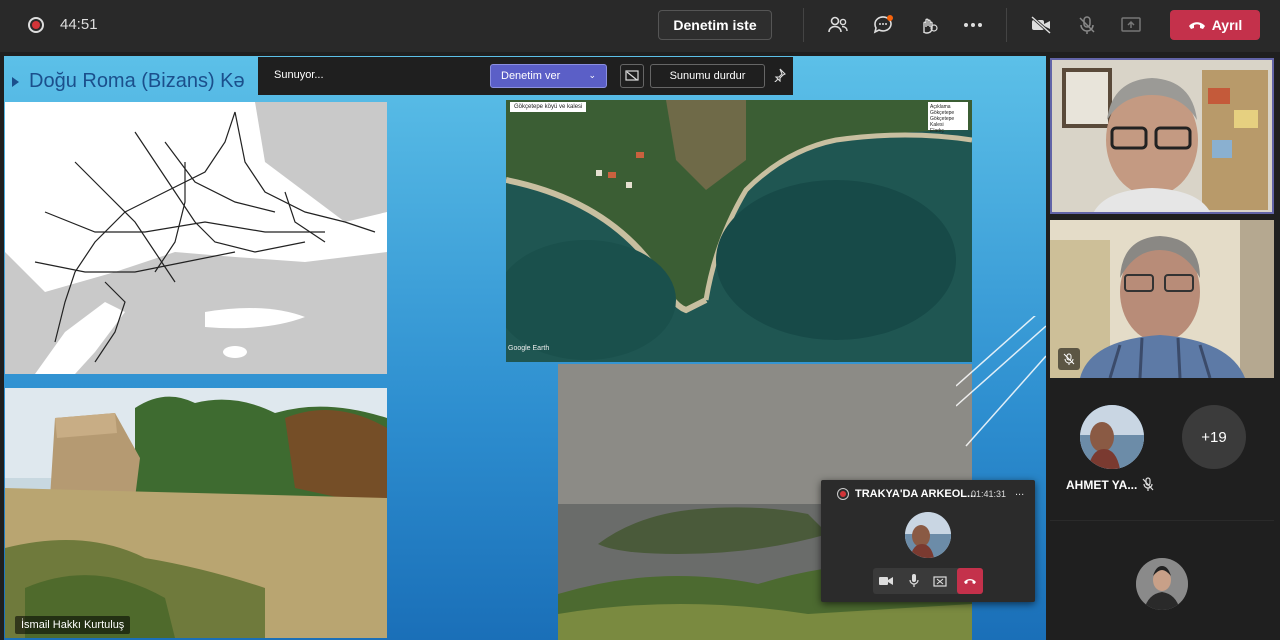  I want to click on more-participants-button: +19, so click(1214, 437).